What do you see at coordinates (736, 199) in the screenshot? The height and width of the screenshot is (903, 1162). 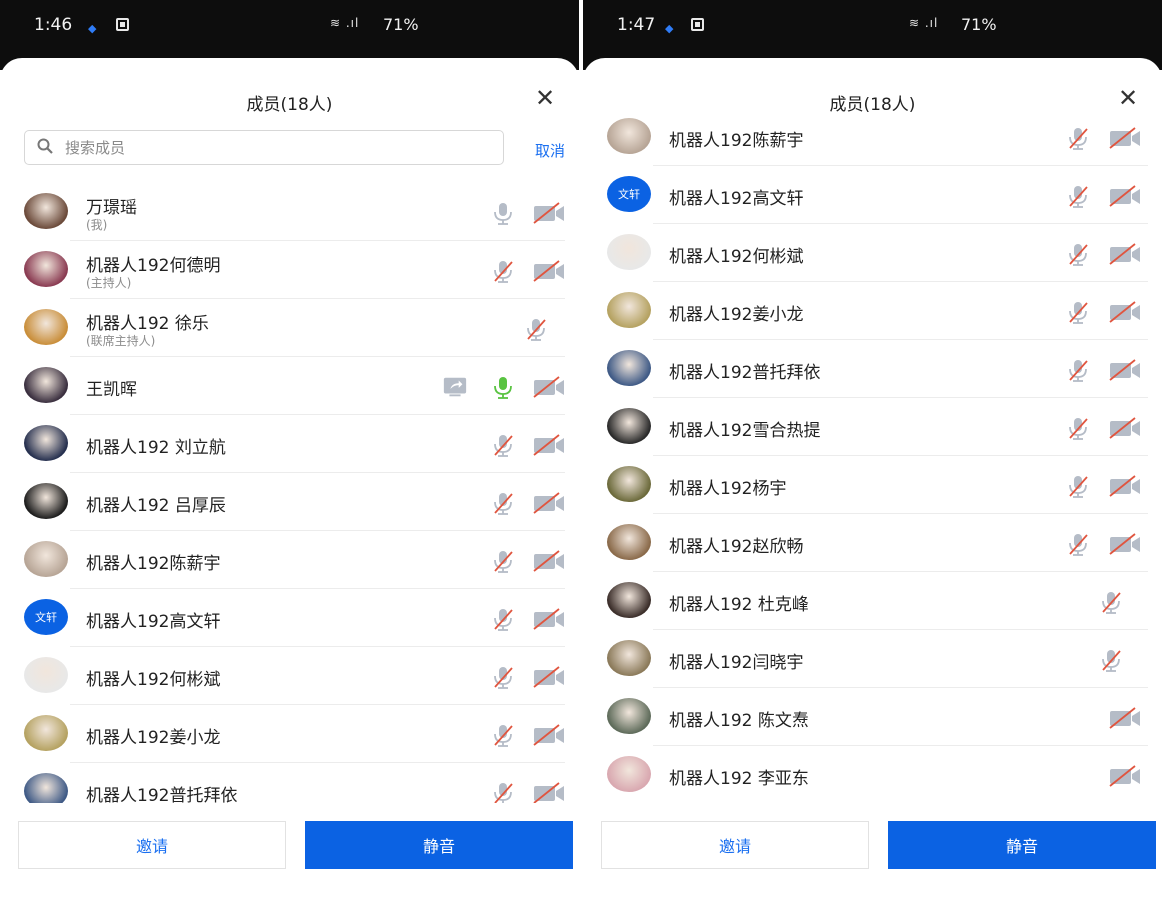 I see `member-name: 机器人192高文轩` at bounding box center [736, 199].